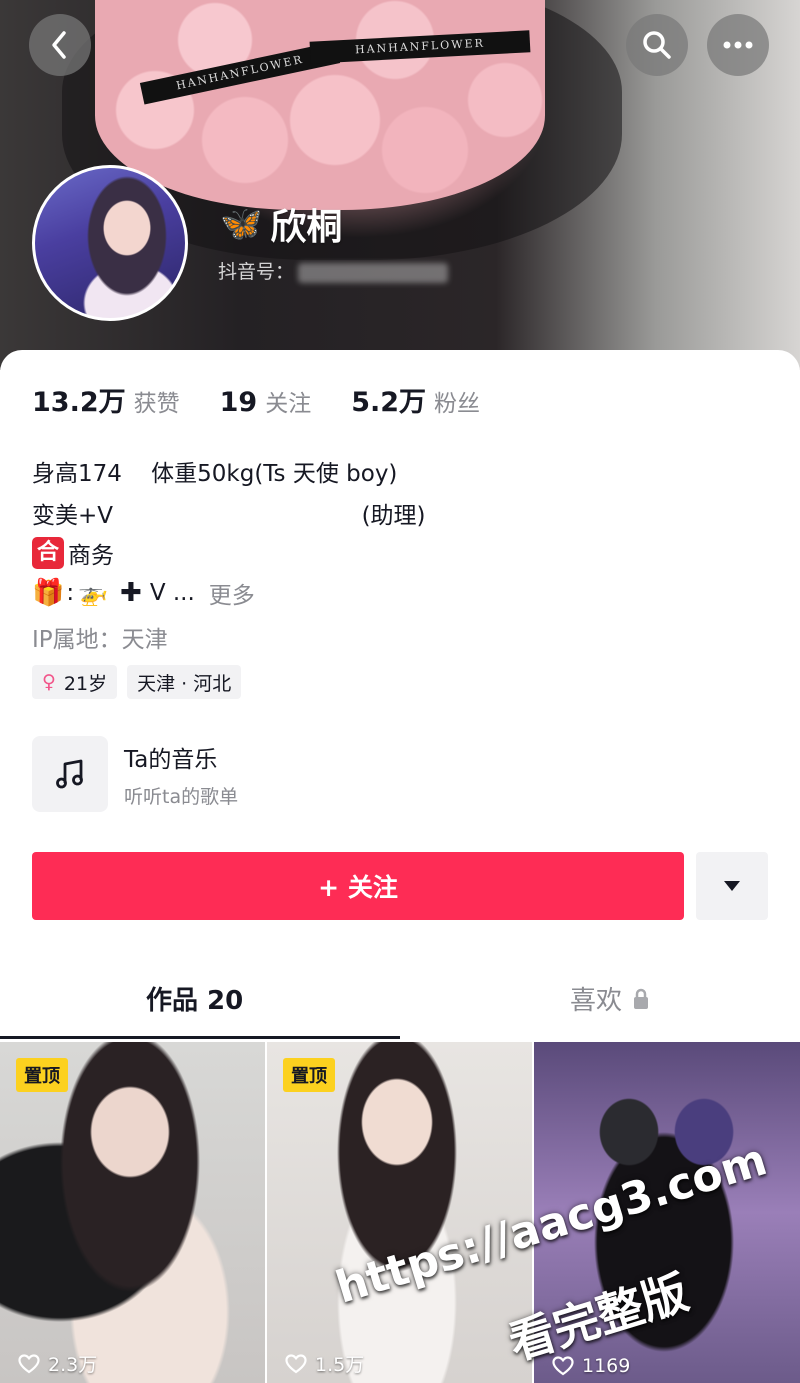 Image resolution: width=800 pixels, height=1383 pixels. I want to click on lock-icon, so click(641, 998).